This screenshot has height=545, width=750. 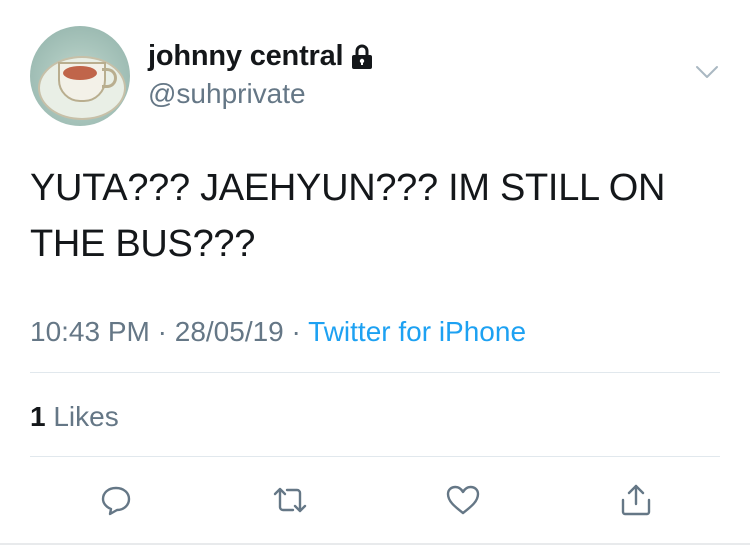 What do you see at coordinates (80, 73) in the screenshot?
I see `avatar-tea` at bounding box center [80, 73].